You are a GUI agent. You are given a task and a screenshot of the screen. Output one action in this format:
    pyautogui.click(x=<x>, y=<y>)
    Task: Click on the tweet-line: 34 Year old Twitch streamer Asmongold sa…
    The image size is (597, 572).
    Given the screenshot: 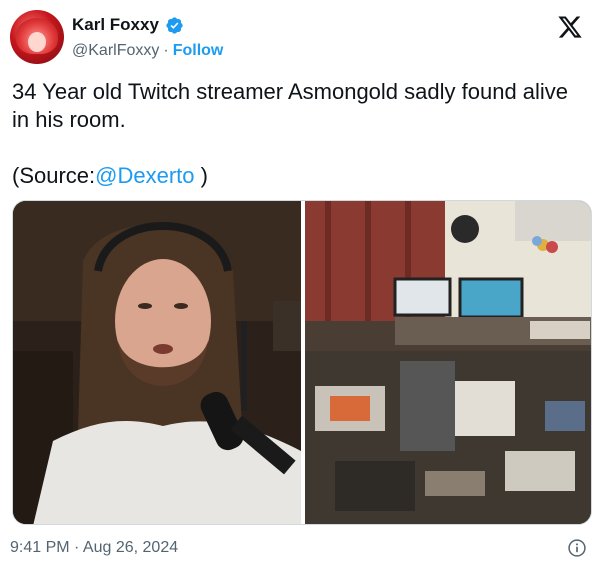 What is the action you would take?
    pyautogui.click(x=290, y=105)
    